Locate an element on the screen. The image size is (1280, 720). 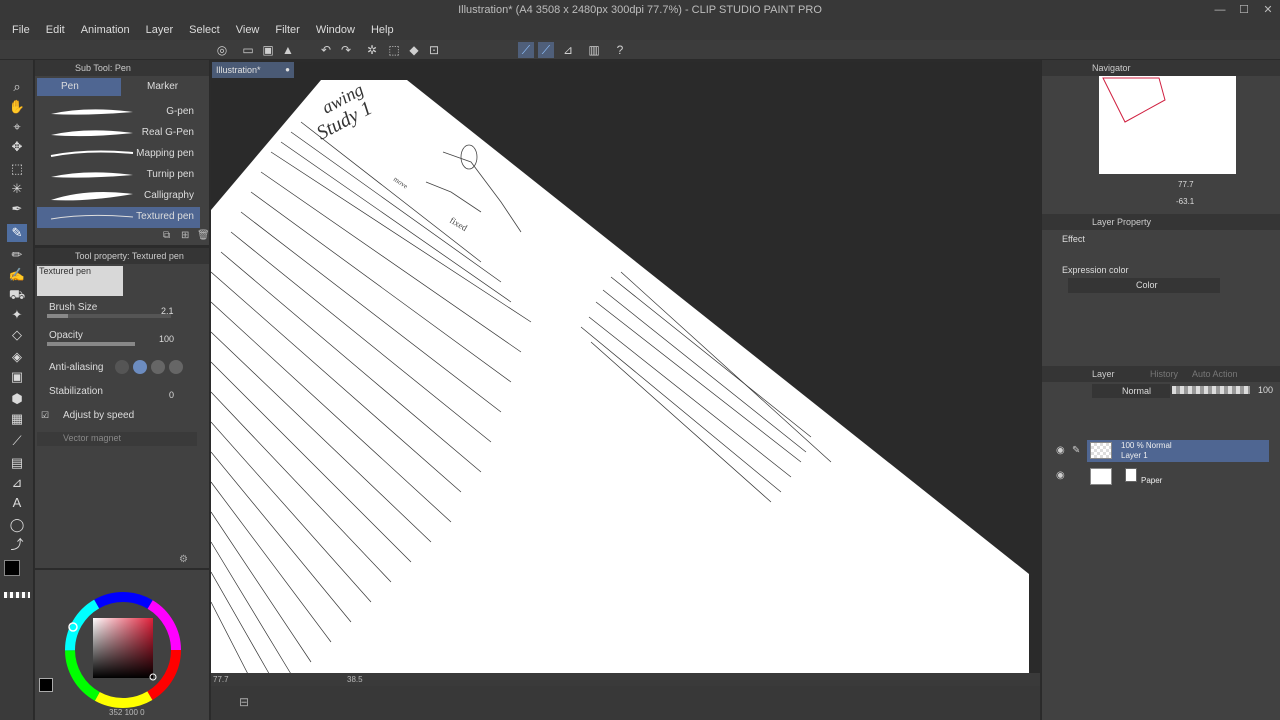
frame-icon: ▤ is located at coordinates (17, 463).